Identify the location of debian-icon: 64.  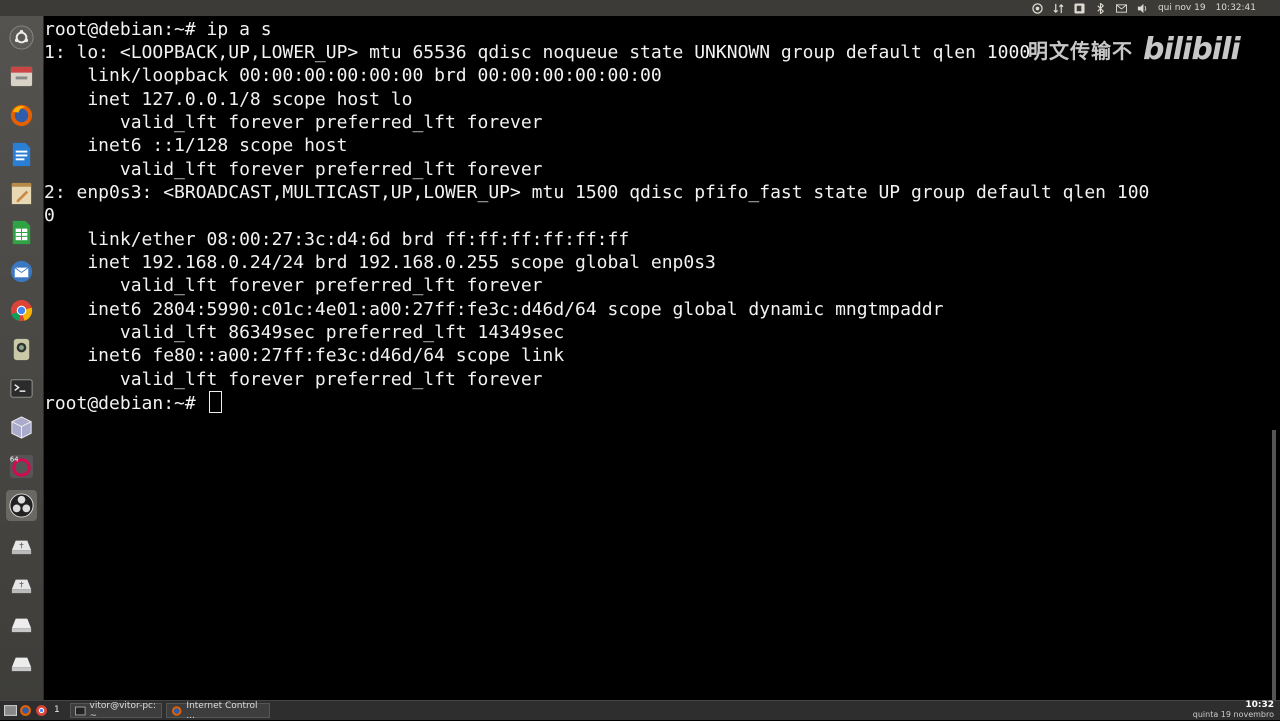
(21, 466).